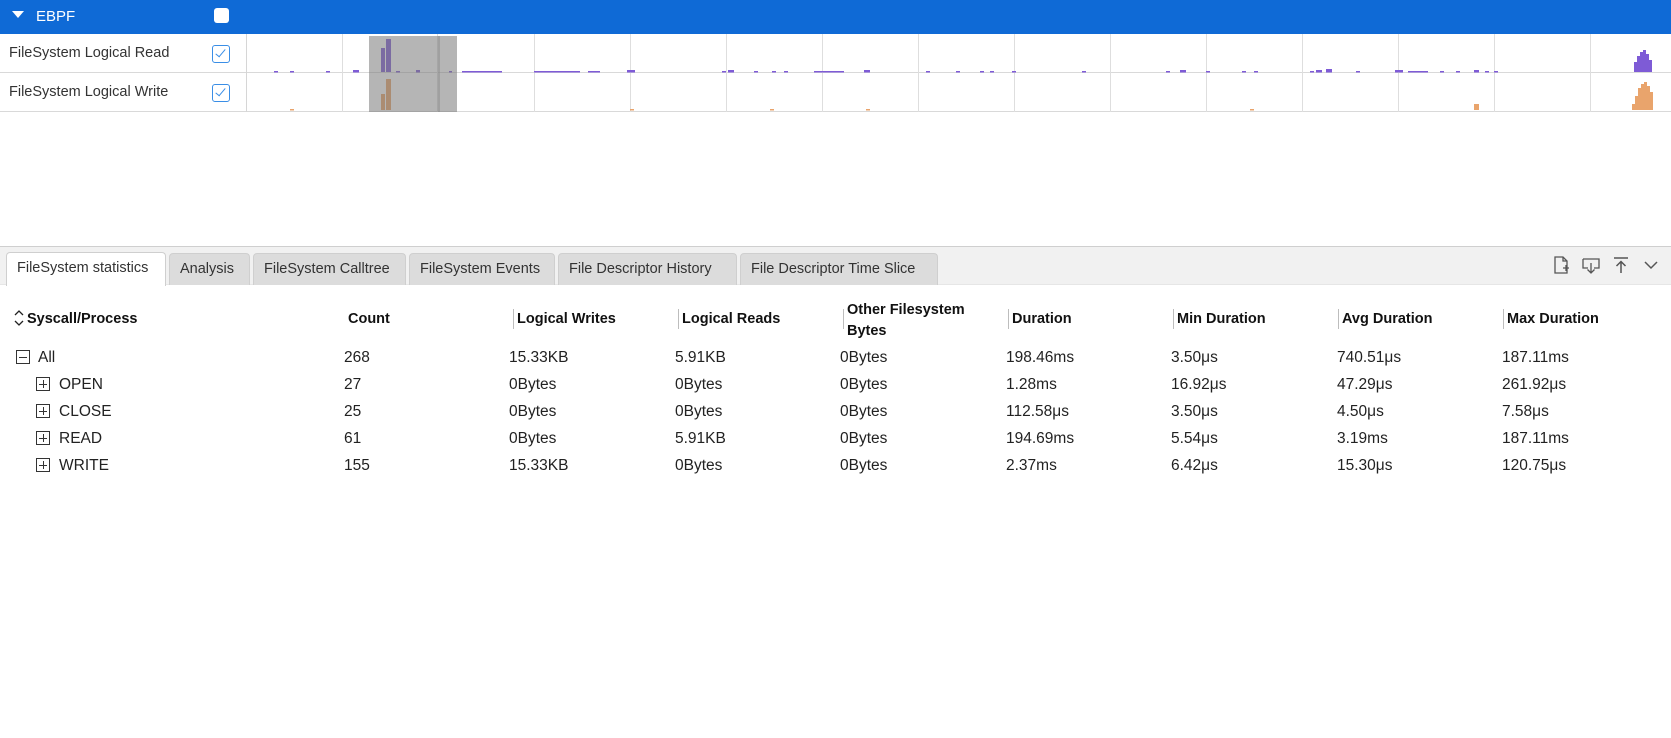 This screenshot has height=738, width=1671. I want to click on header-line: Other Filesystem, so click(906, 310).